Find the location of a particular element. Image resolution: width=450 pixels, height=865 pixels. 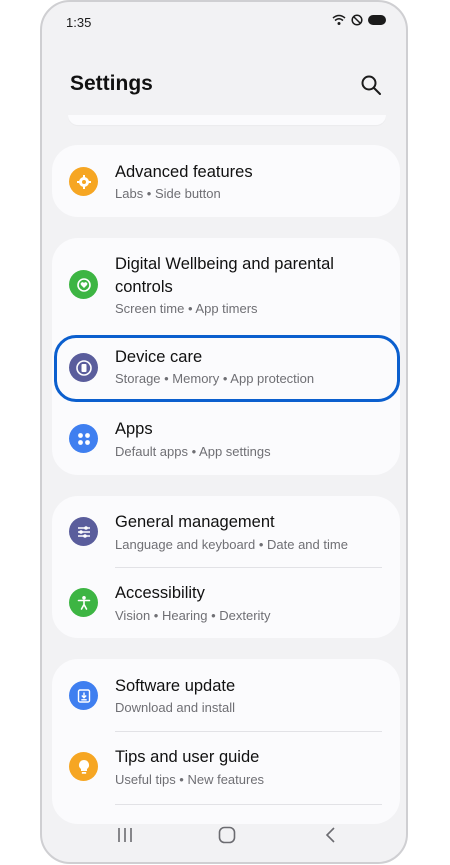

status-icons is located at coordinates (359, 20).